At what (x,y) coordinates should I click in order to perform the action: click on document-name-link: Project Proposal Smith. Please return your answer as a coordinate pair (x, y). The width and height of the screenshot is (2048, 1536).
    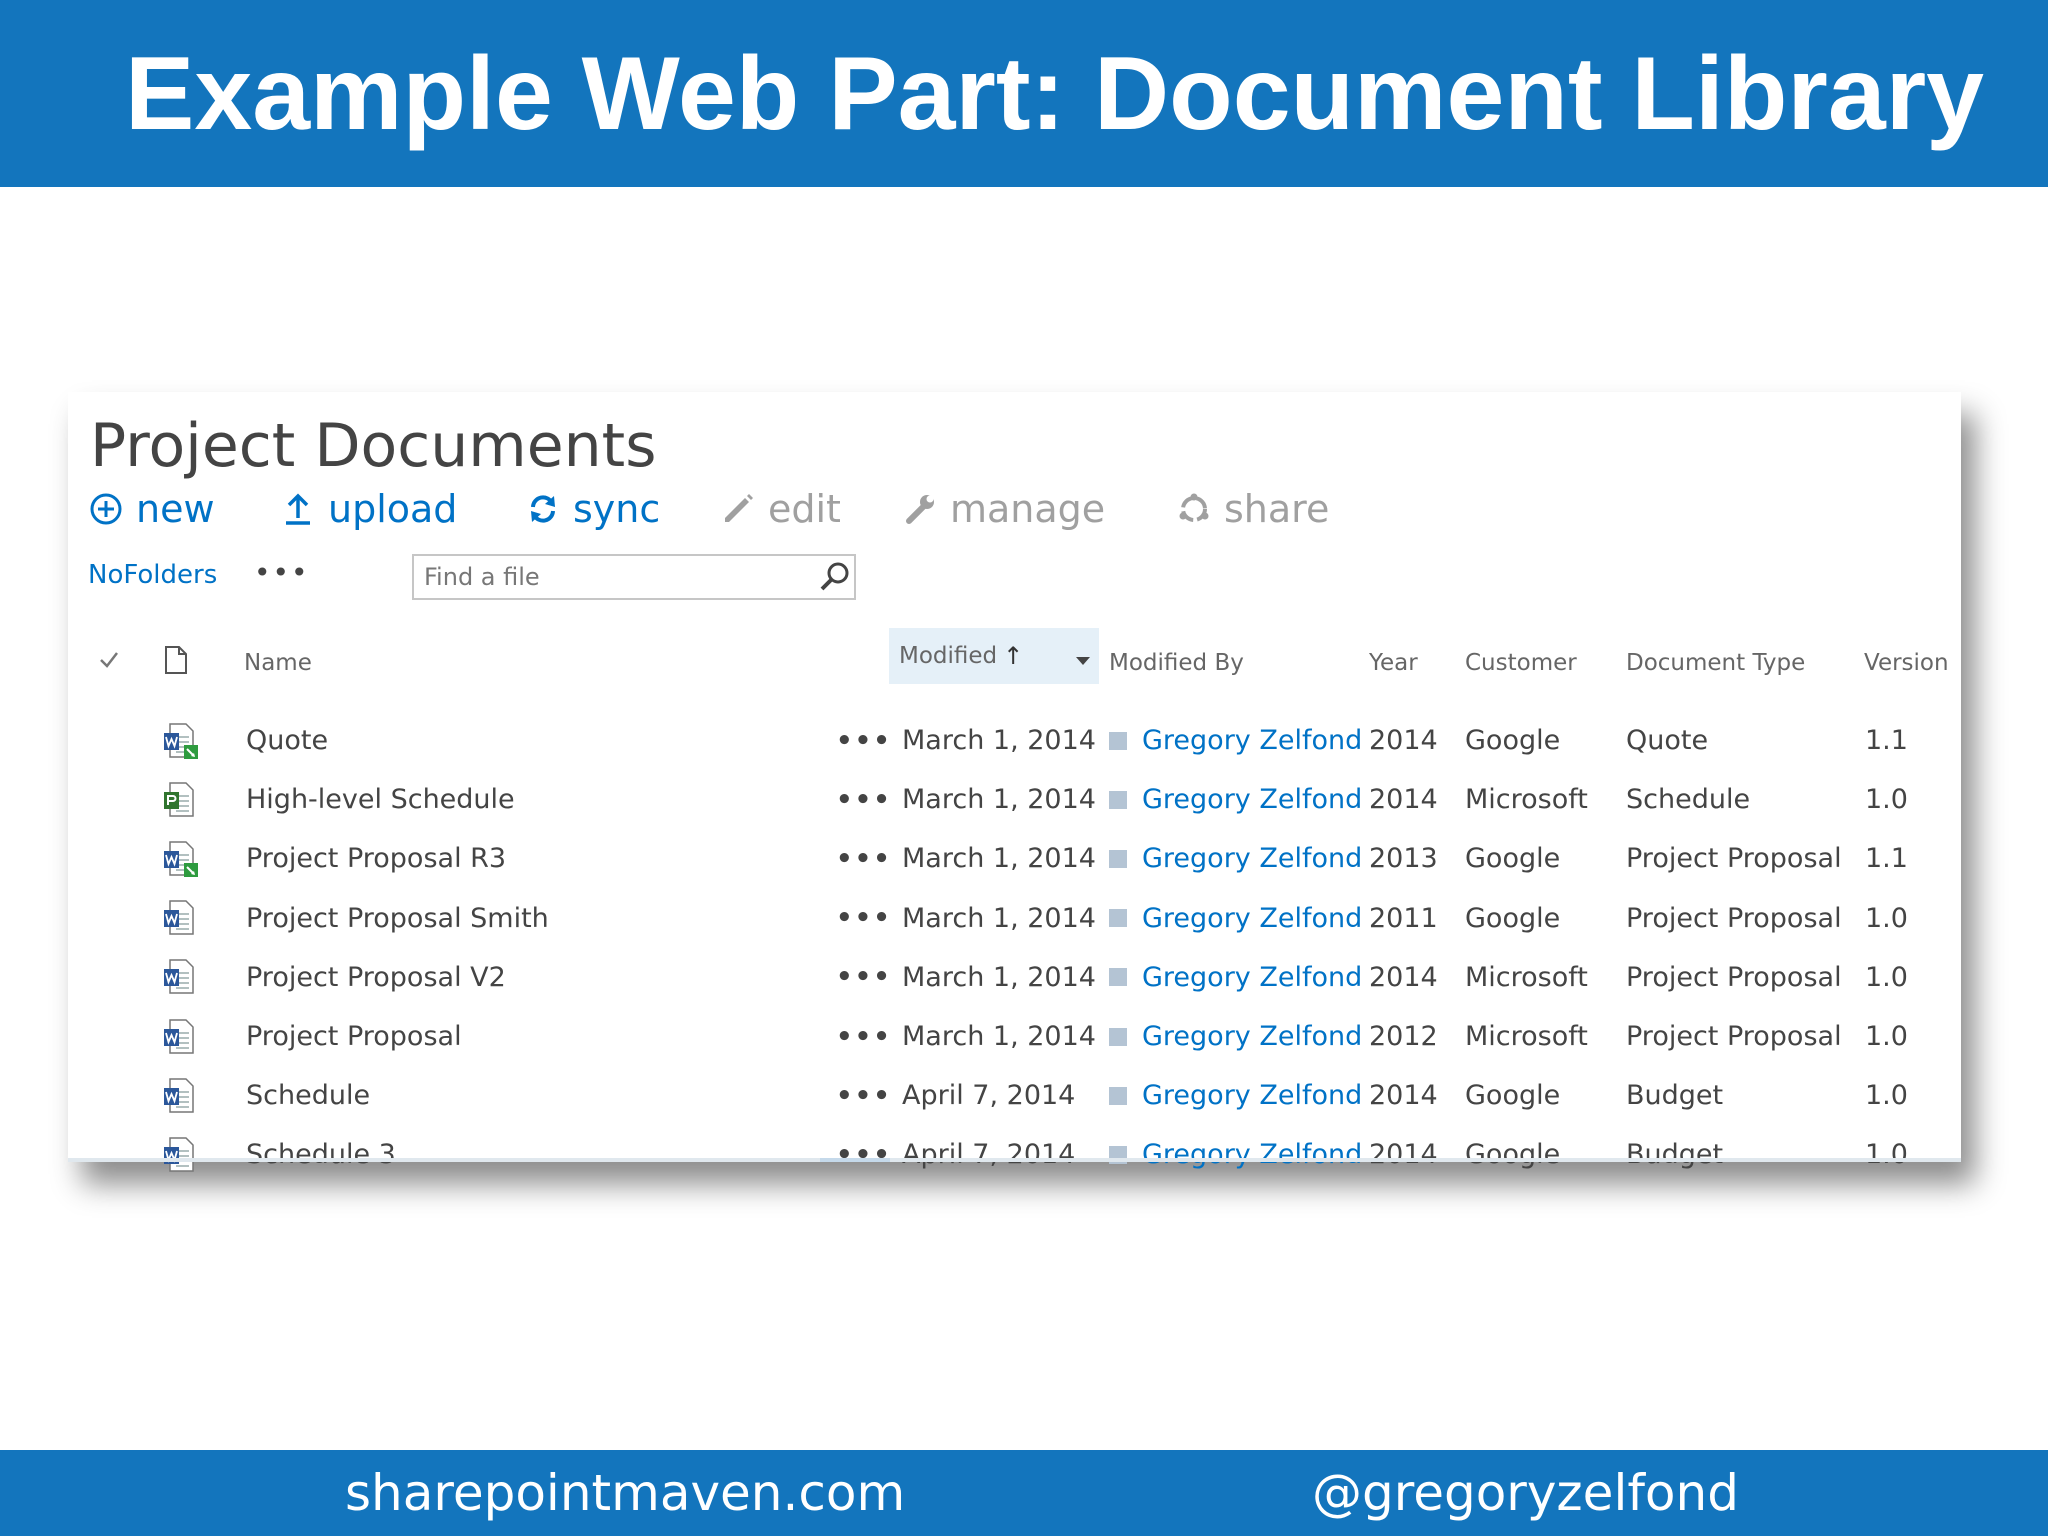
    Looking at the image, I should click on (397, 918).